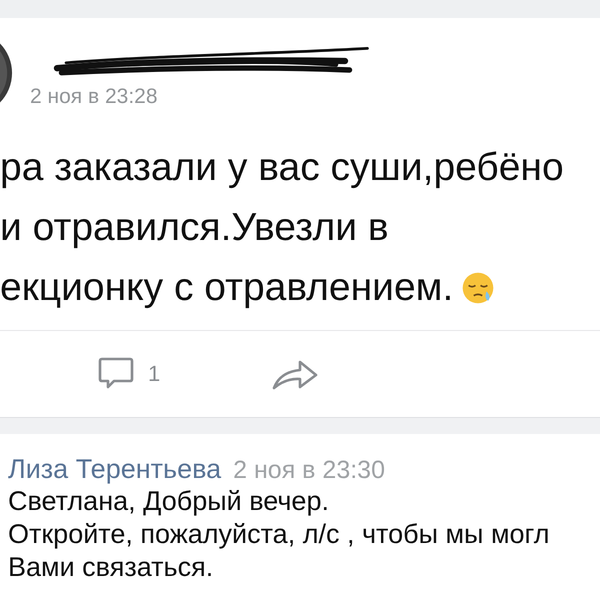  I want to click on comment-author: Лиза Терентьева, so click(115, 469).